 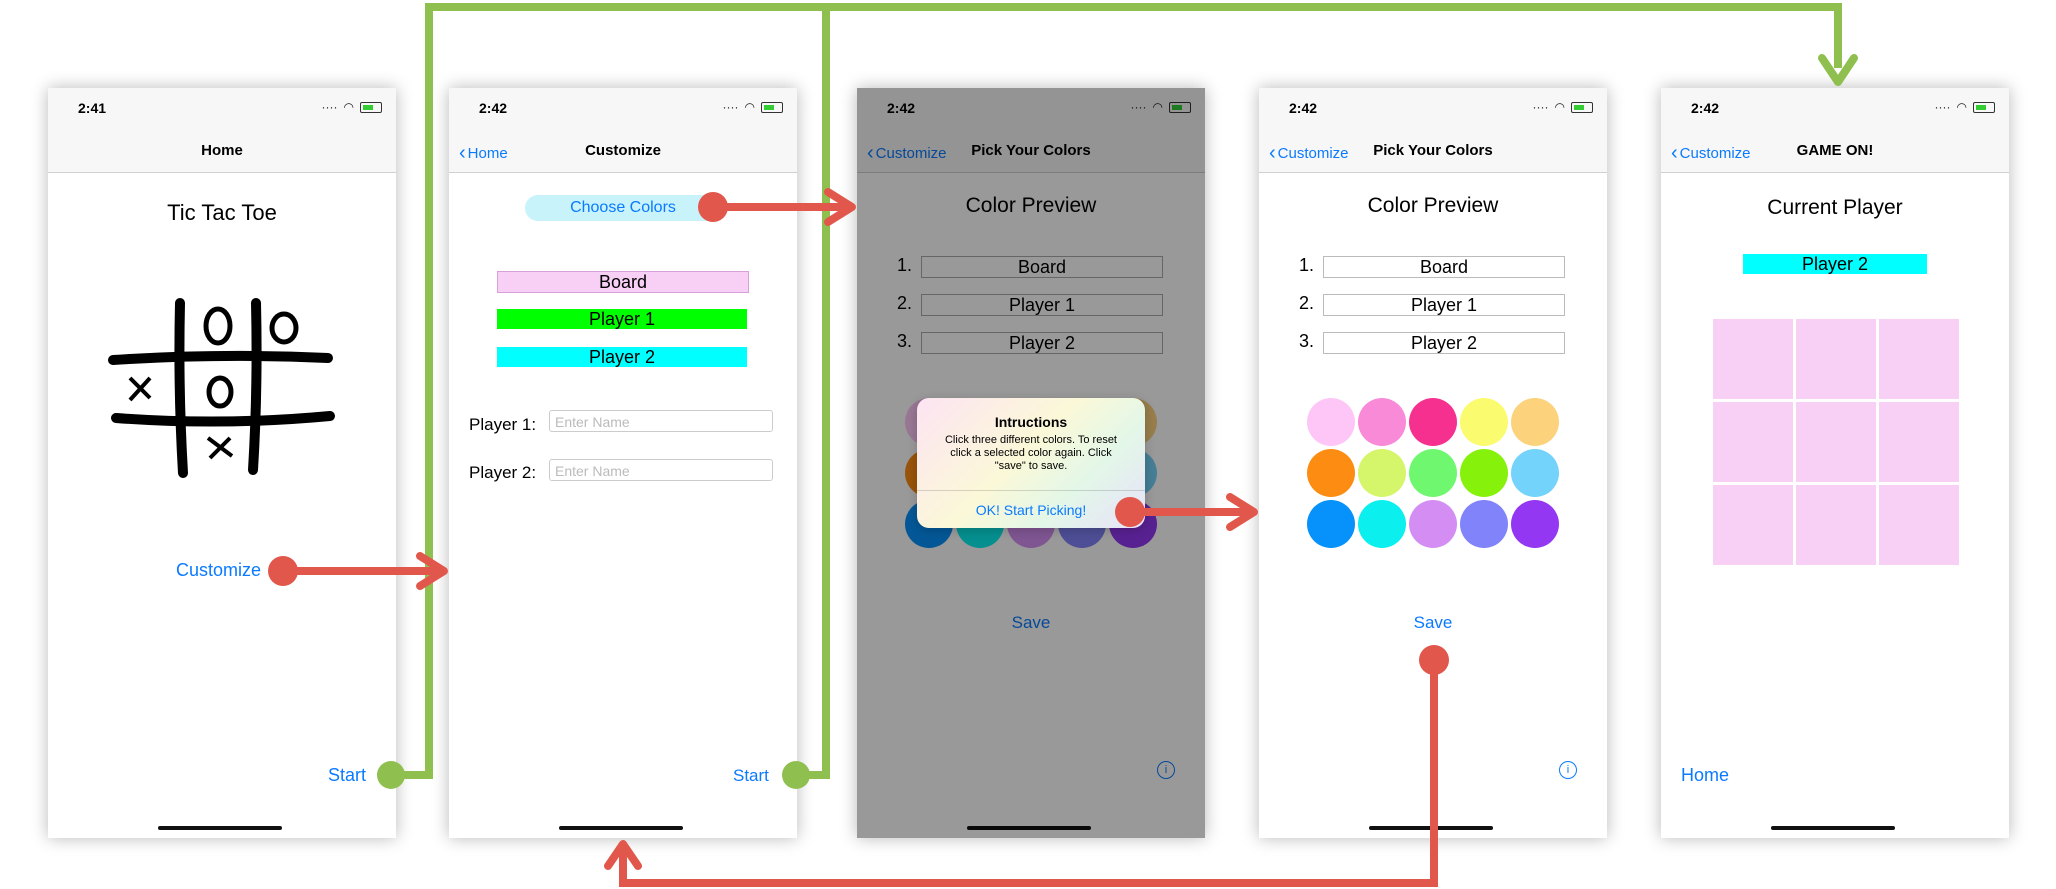 What do you see at coordinates (713, 207) in the screenshot?
I see `red-dot-choose-colors` at bounding box center [713, 207].